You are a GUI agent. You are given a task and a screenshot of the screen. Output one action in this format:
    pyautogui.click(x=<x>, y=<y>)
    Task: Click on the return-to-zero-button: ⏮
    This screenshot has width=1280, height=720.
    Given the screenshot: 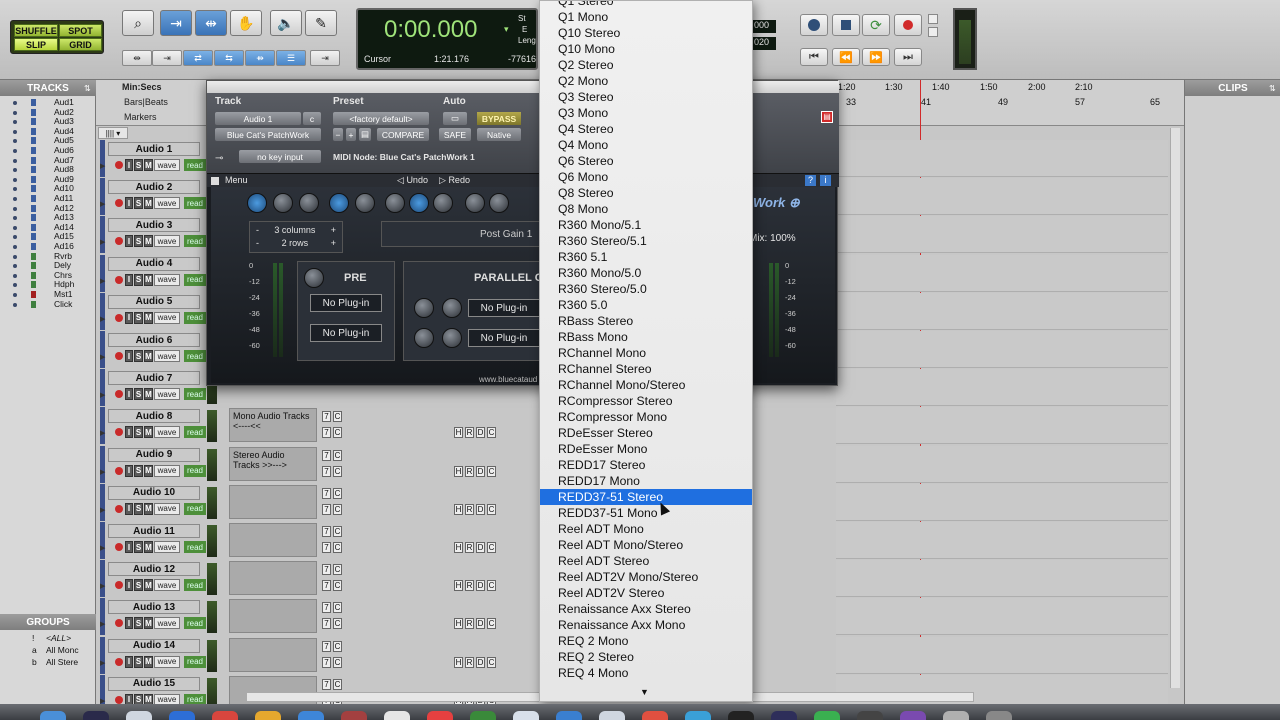 What is the action you would take?
    pyautogui.click(x=814, y=57)
    